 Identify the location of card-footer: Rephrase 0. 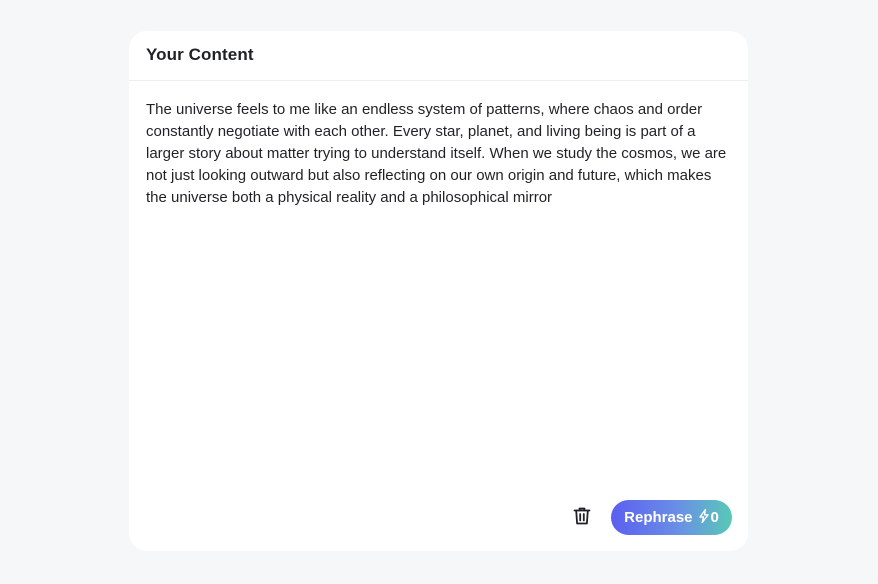
(650, 517).